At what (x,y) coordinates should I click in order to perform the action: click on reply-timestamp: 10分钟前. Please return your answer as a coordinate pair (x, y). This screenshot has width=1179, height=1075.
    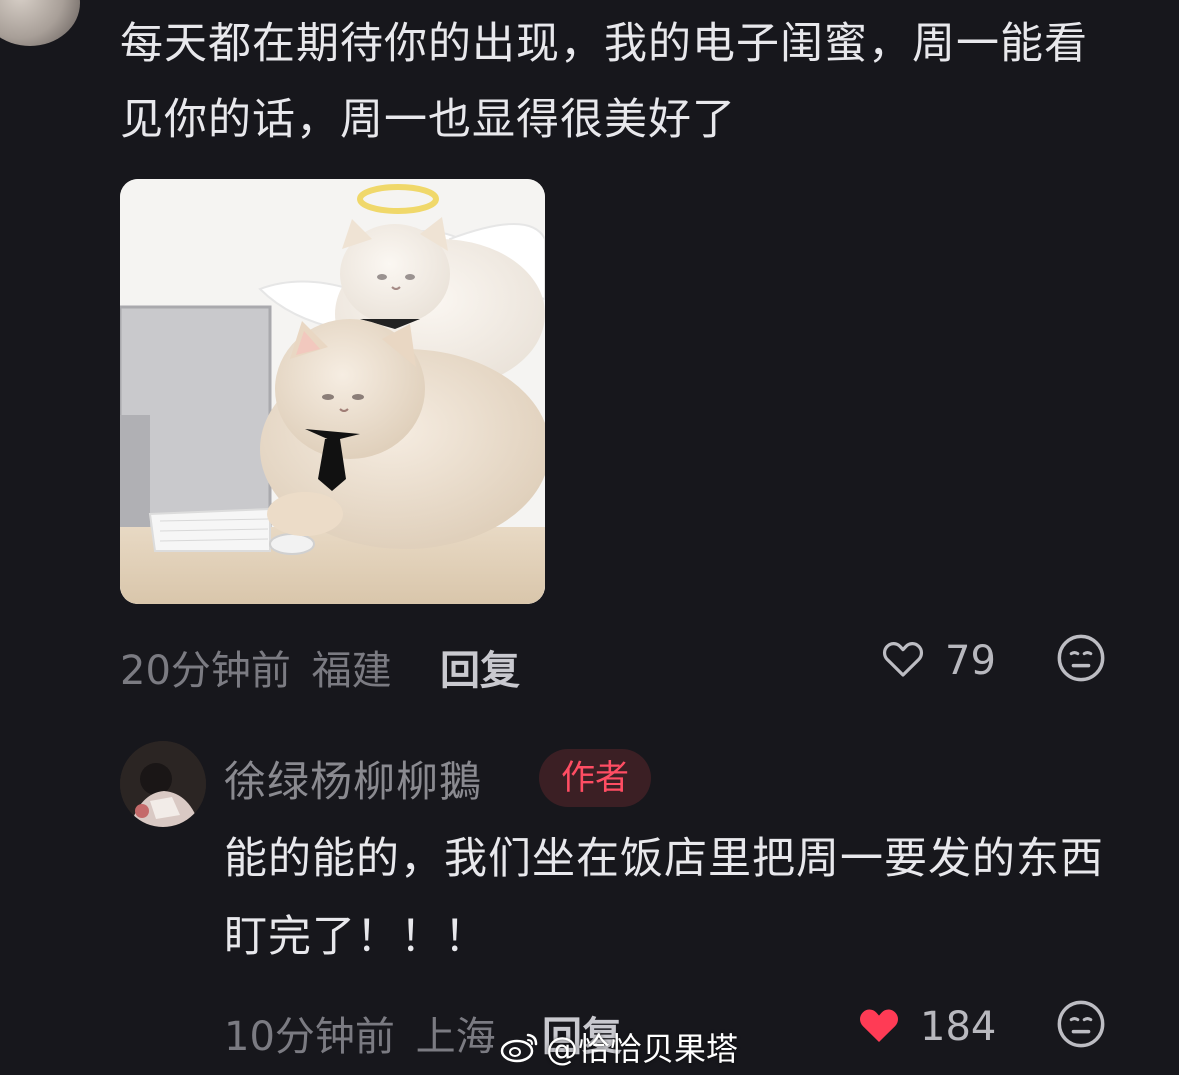
    Looking at the image, I should click on (309, 1037).